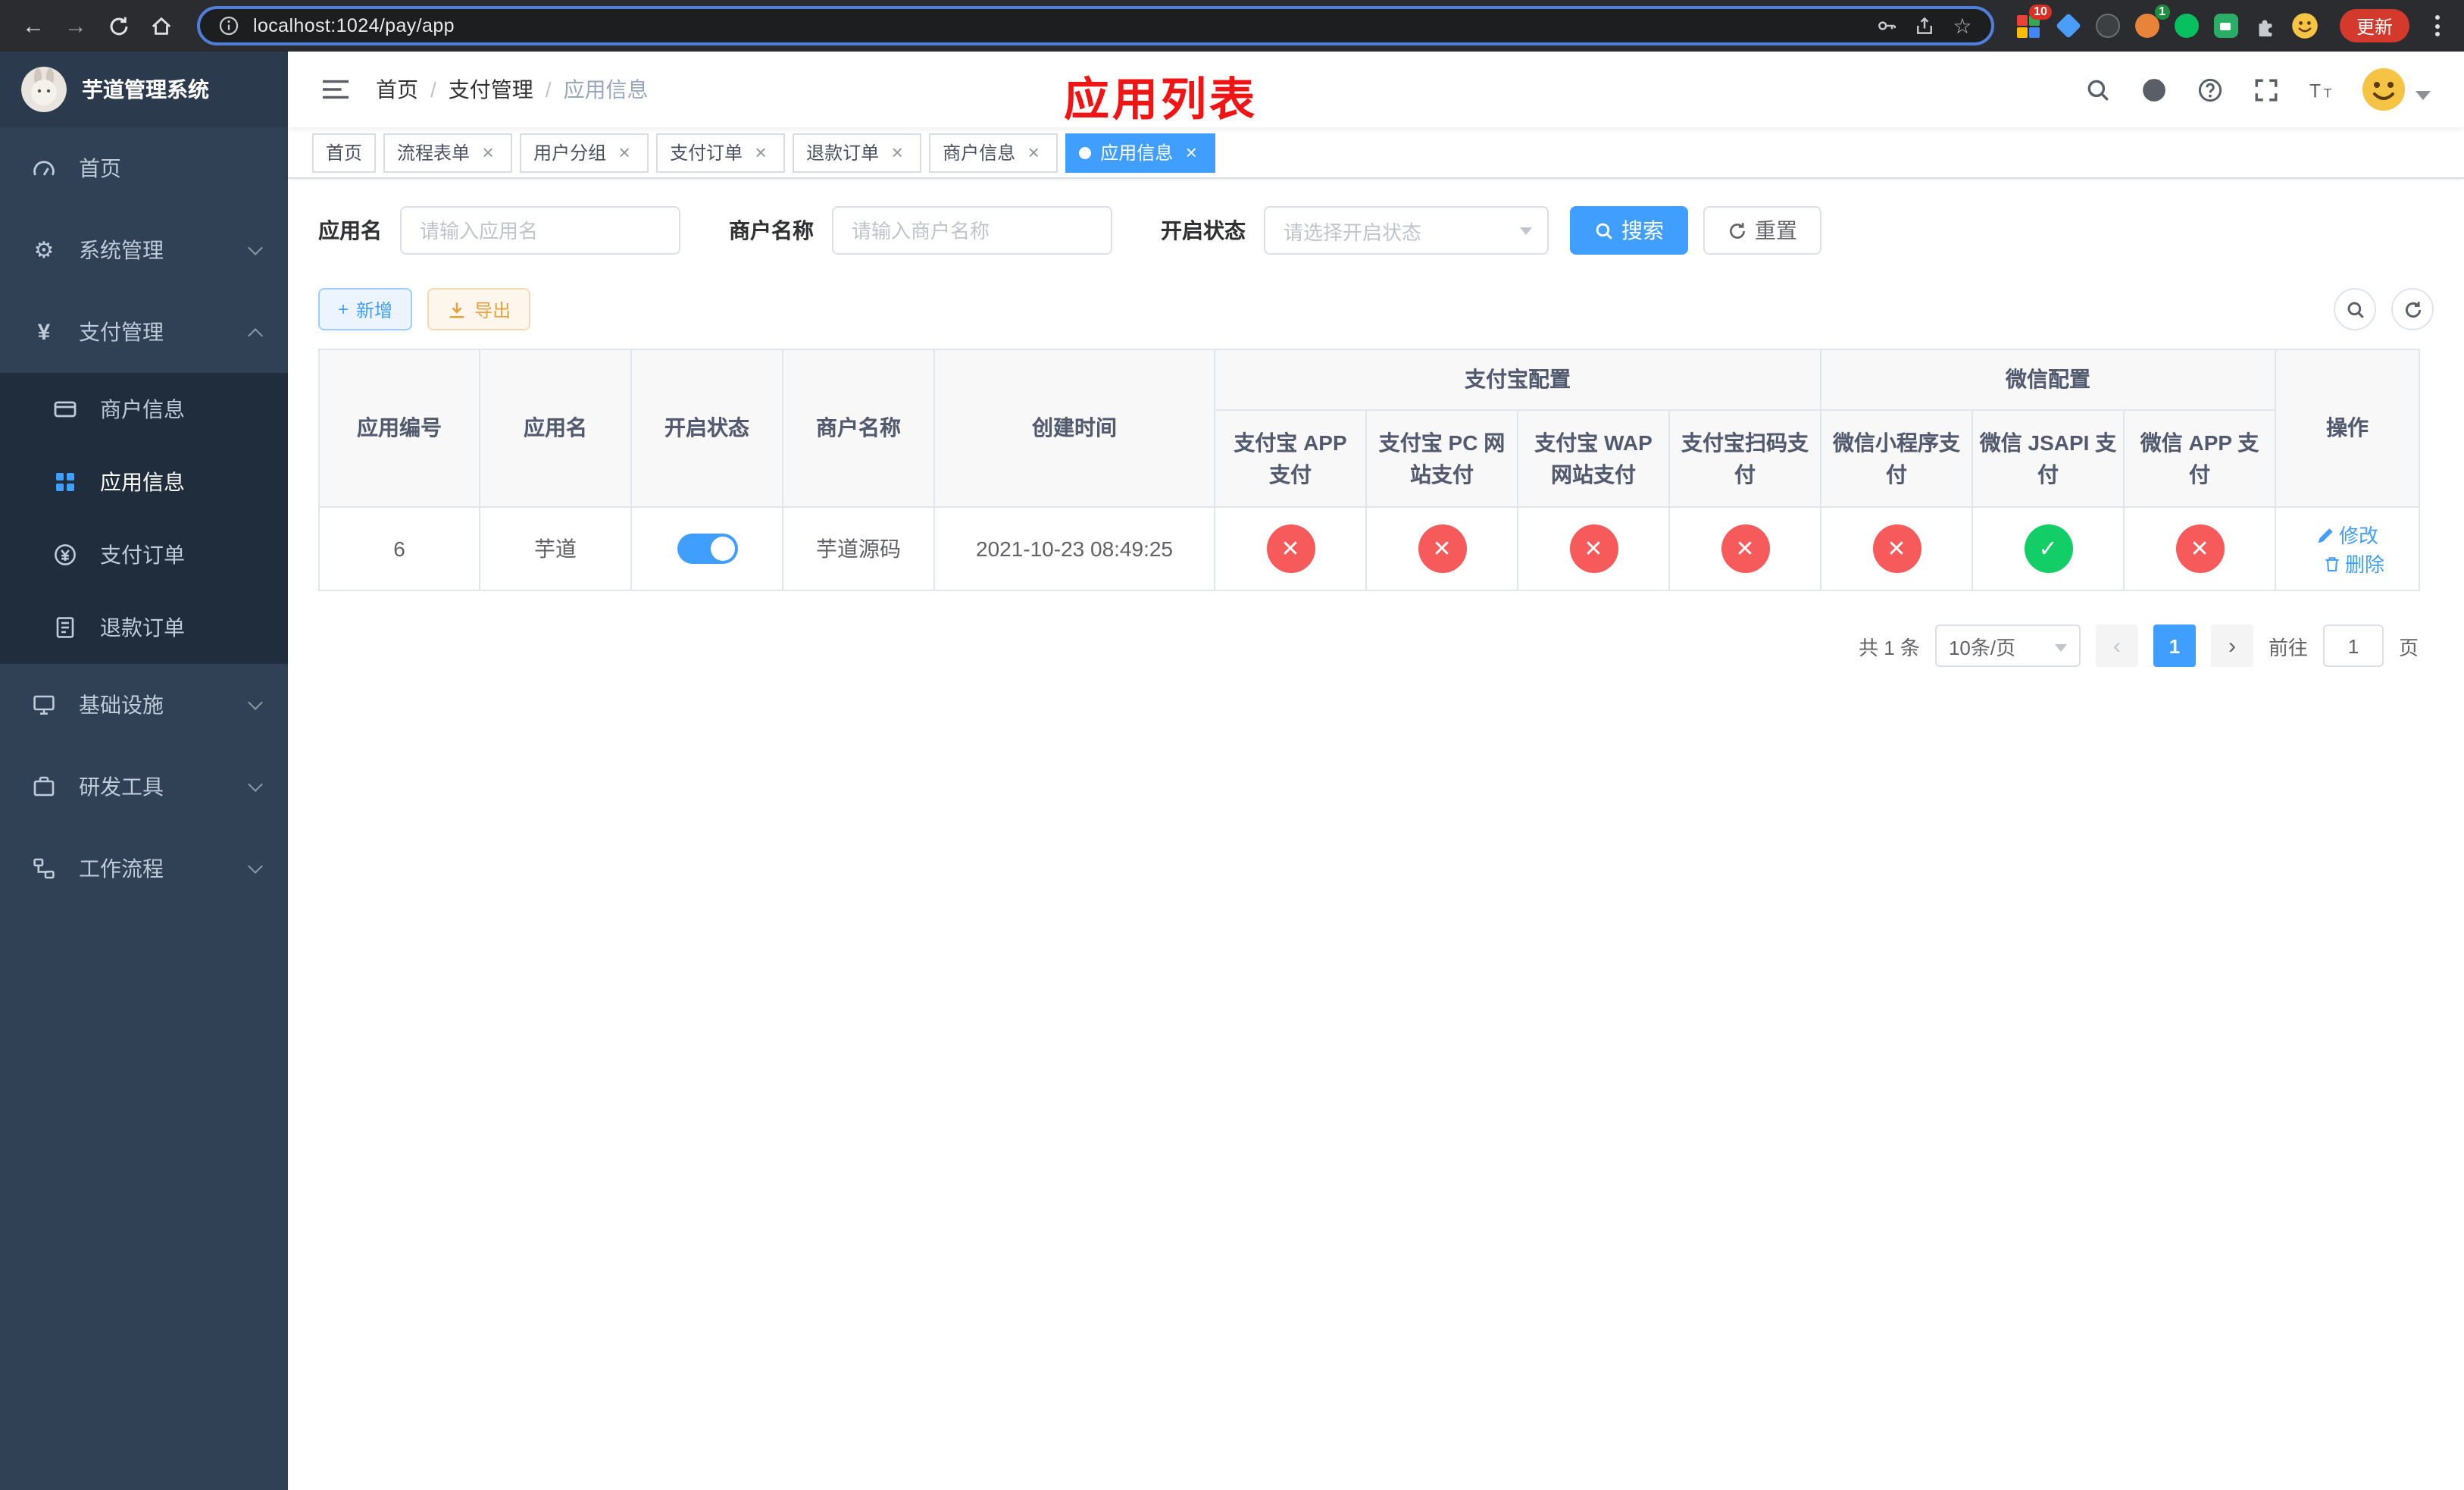 This screenshot has height=1490, width=2464. What do you see at coordinates (2265, 26) in the screenshot?
I see `extensions-puzzle-icon` at bounding box center [2265, 26].